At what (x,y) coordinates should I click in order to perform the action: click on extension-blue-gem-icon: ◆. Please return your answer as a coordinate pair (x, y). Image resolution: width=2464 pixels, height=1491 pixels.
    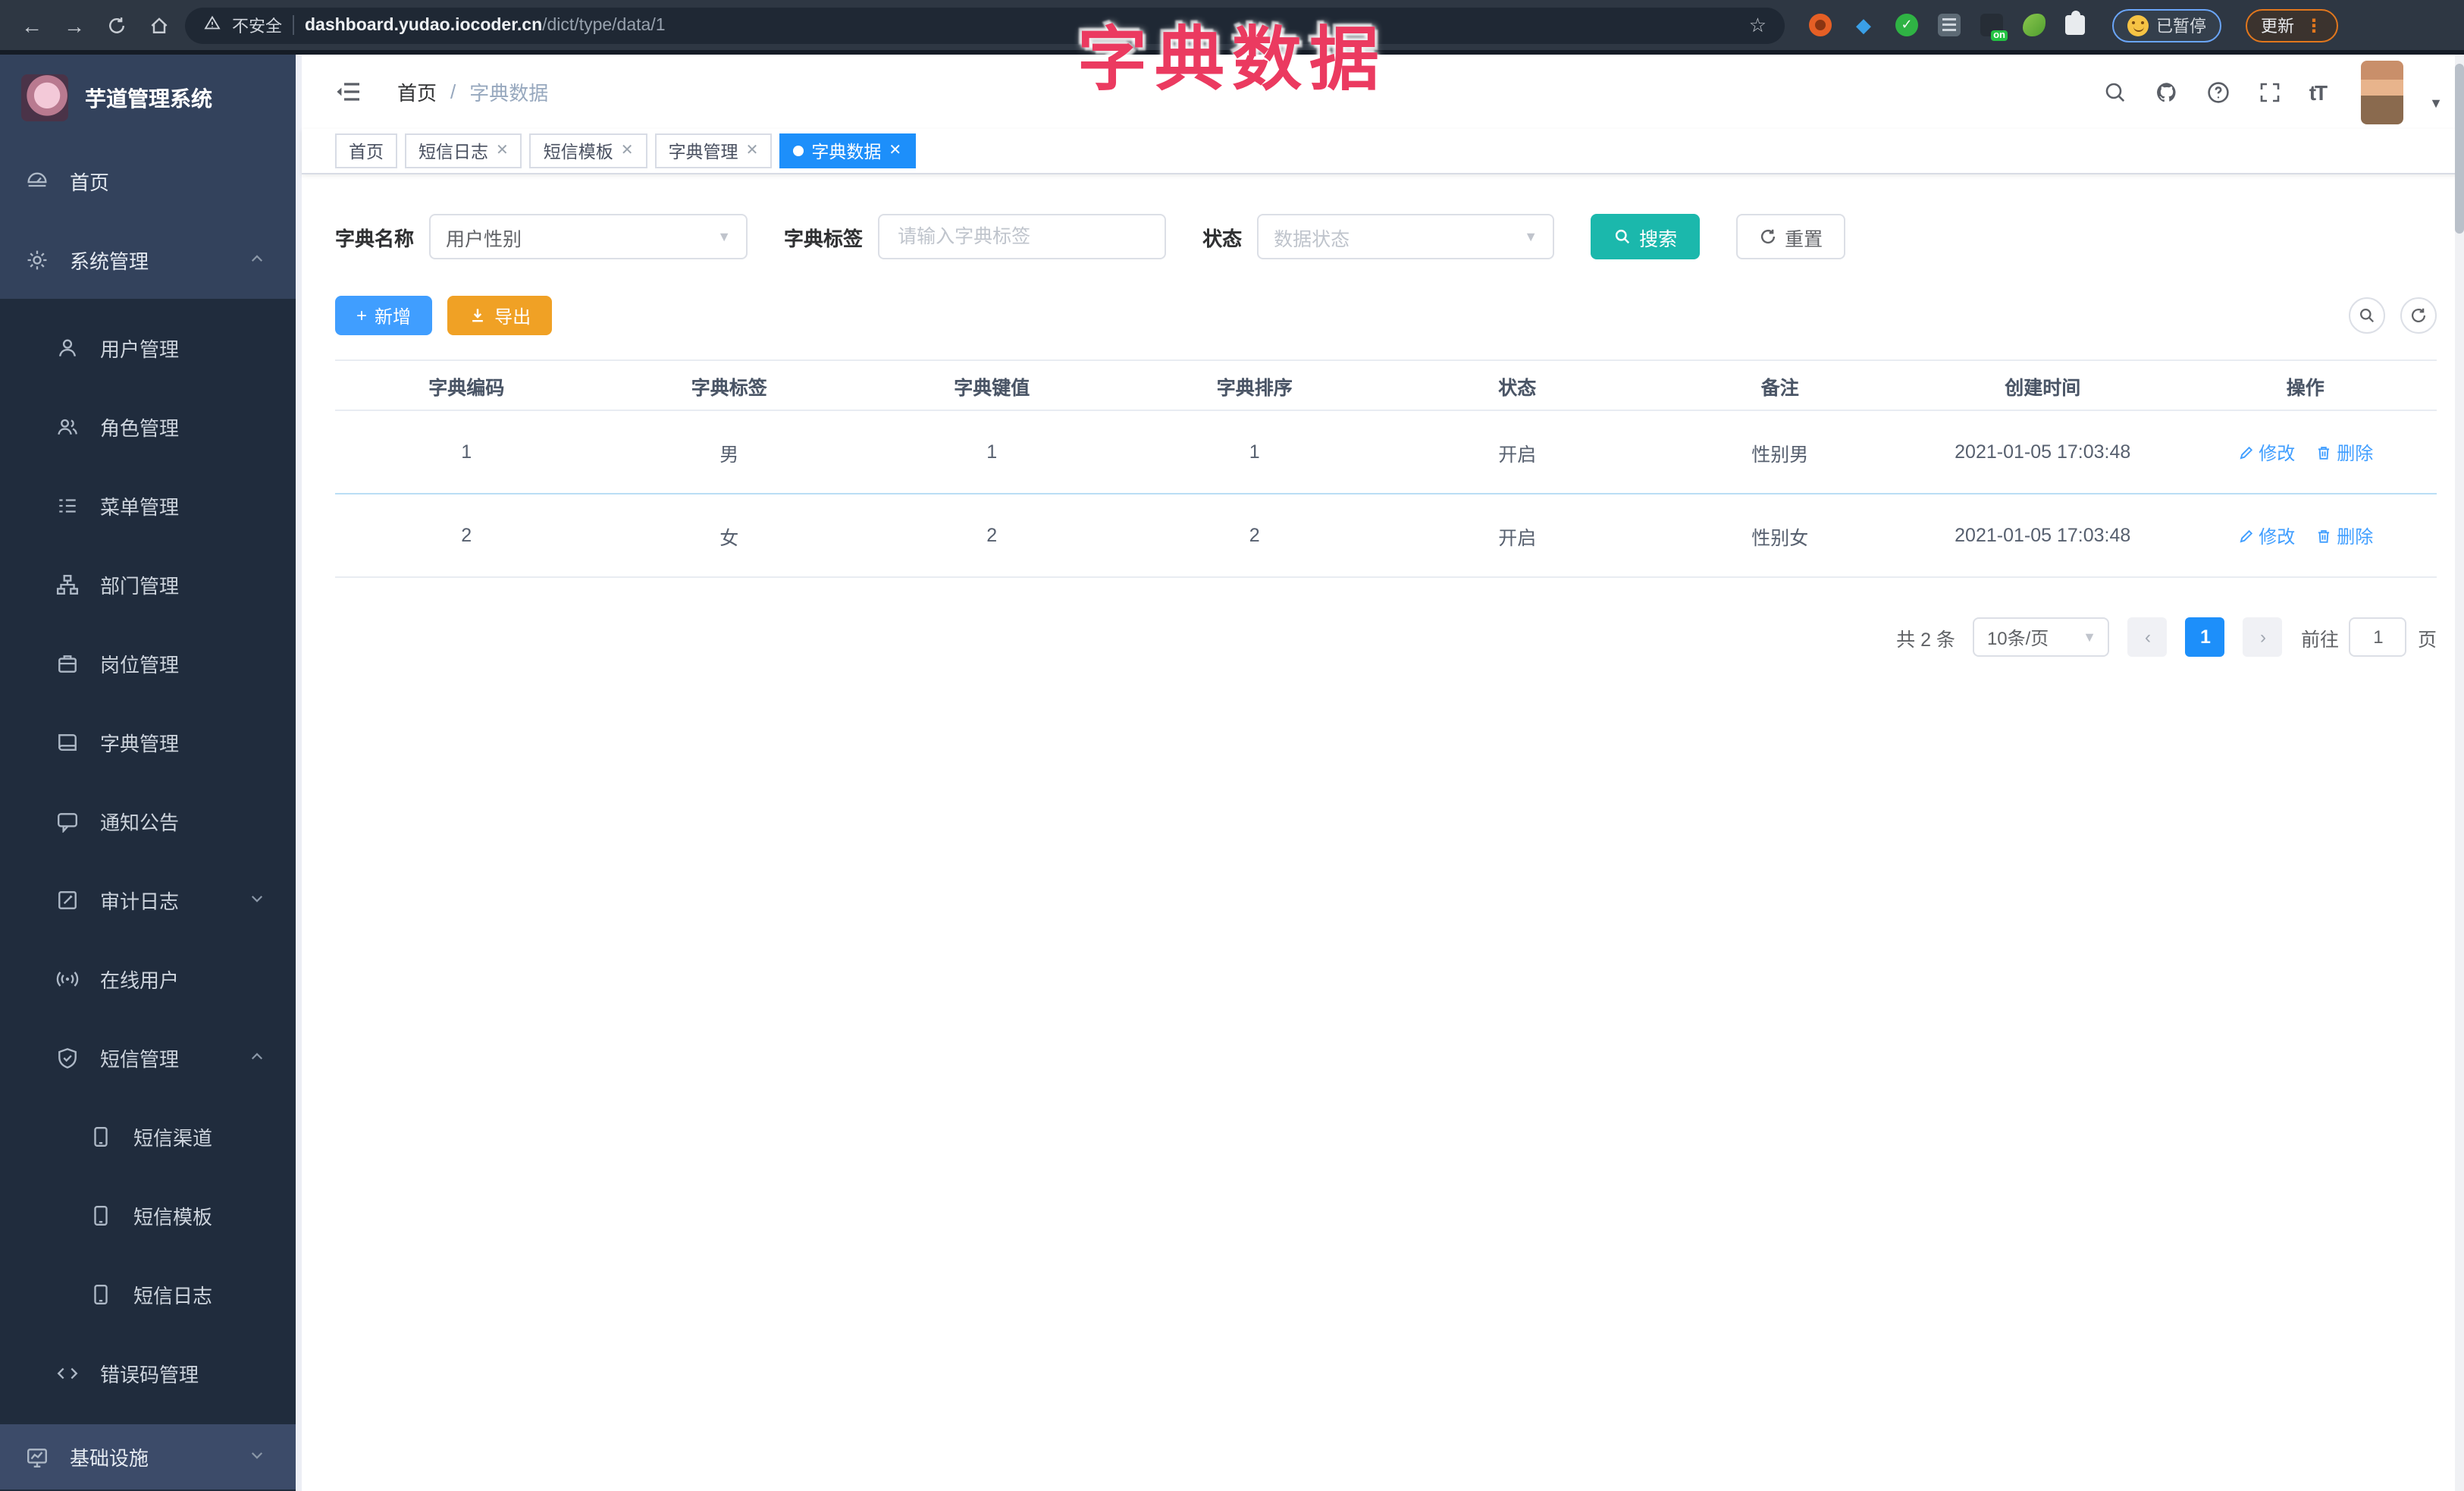
    Looking at the image, I should click on (1863, 25).